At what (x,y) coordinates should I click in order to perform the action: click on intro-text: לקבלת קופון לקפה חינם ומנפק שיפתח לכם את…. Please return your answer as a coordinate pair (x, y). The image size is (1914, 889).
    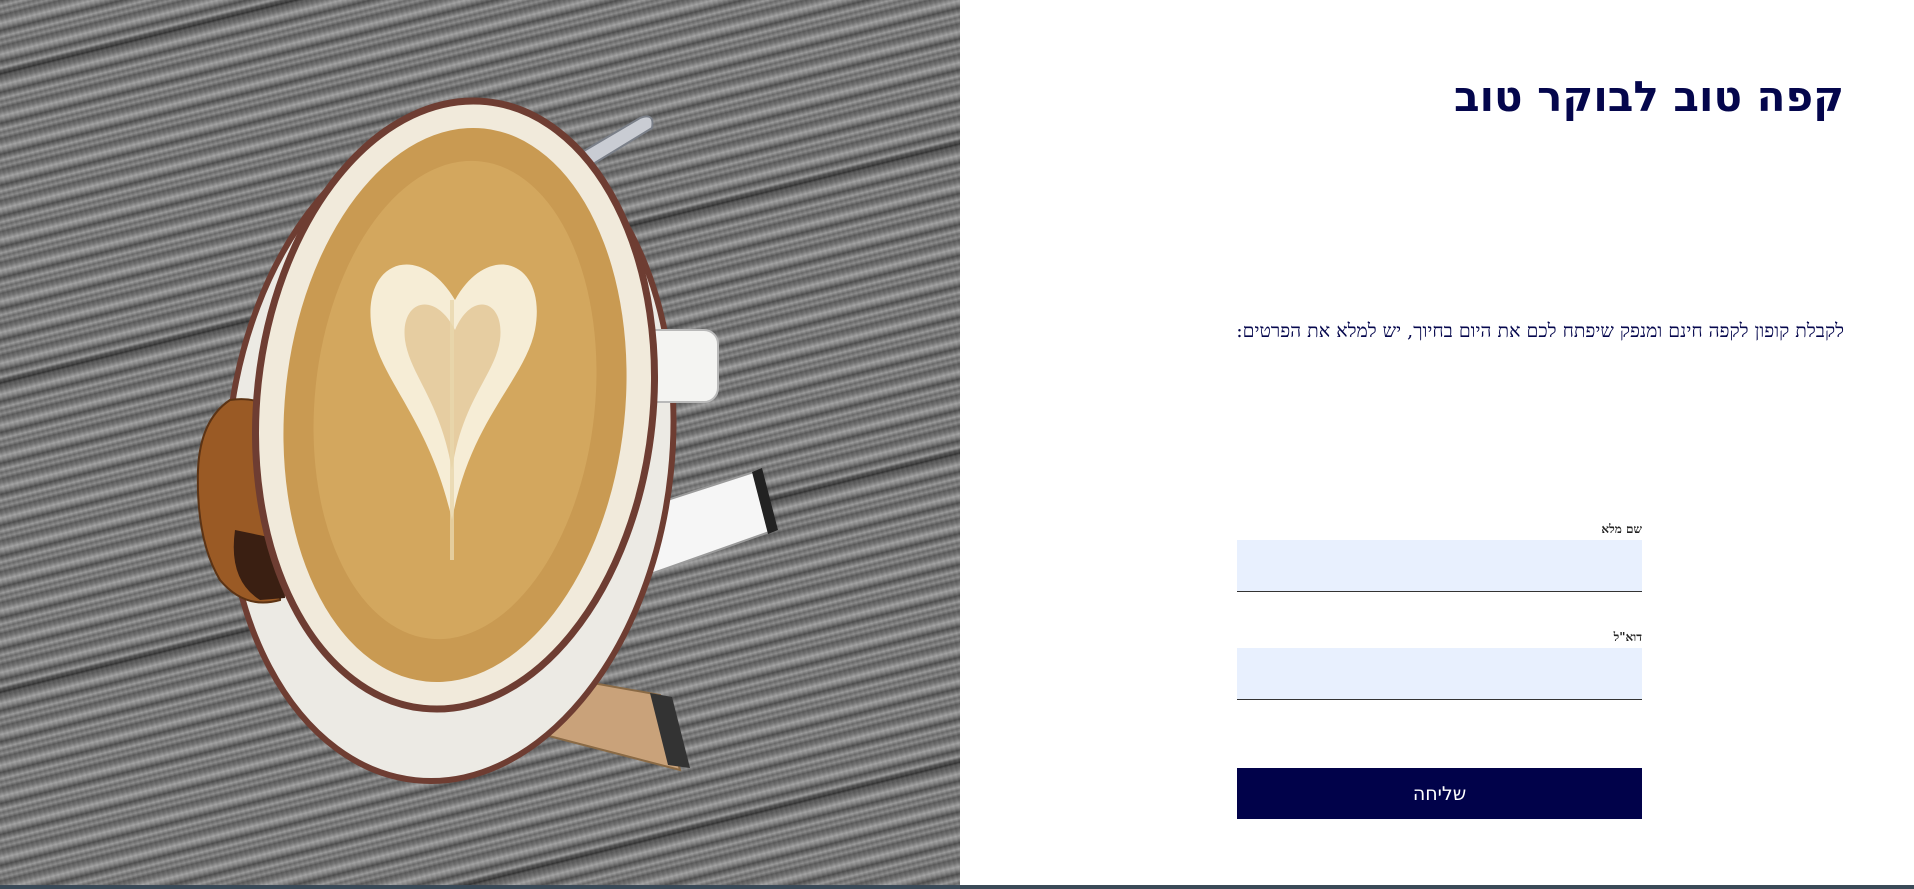
    Looking at the image, I should click on (1540, 331).